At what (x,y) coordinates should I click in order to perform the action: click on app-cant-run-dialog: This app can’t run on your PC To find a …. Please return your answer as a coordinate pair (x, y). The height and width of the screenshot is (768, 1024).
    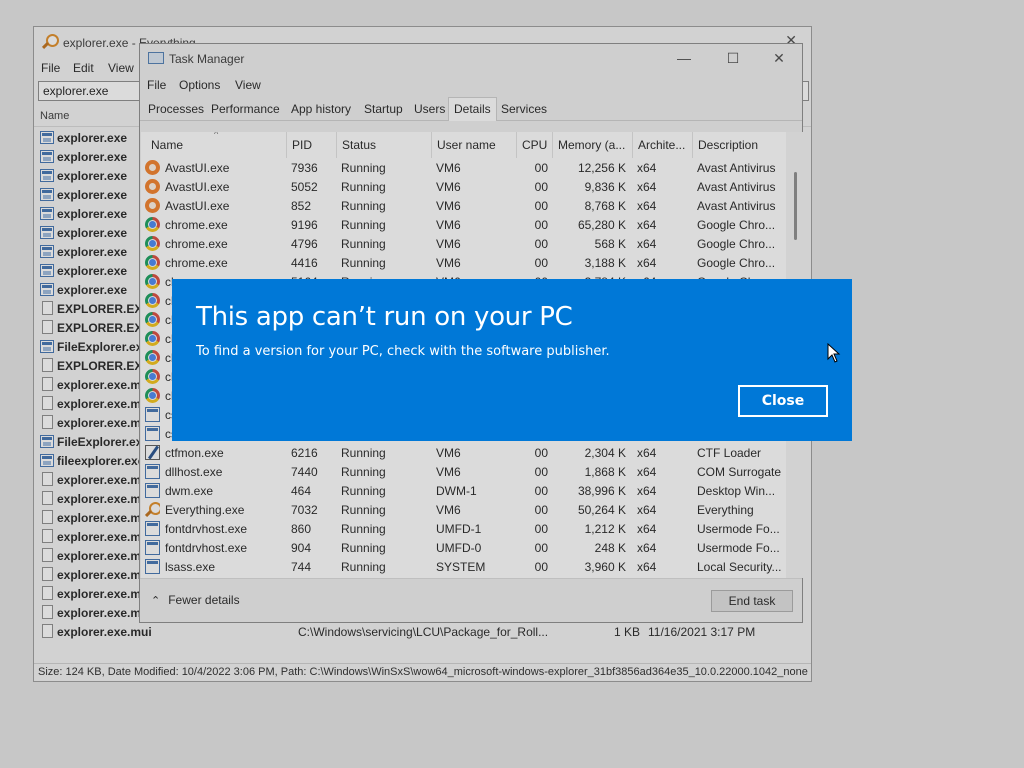
    Looking at the image, I should click on (512, 360).